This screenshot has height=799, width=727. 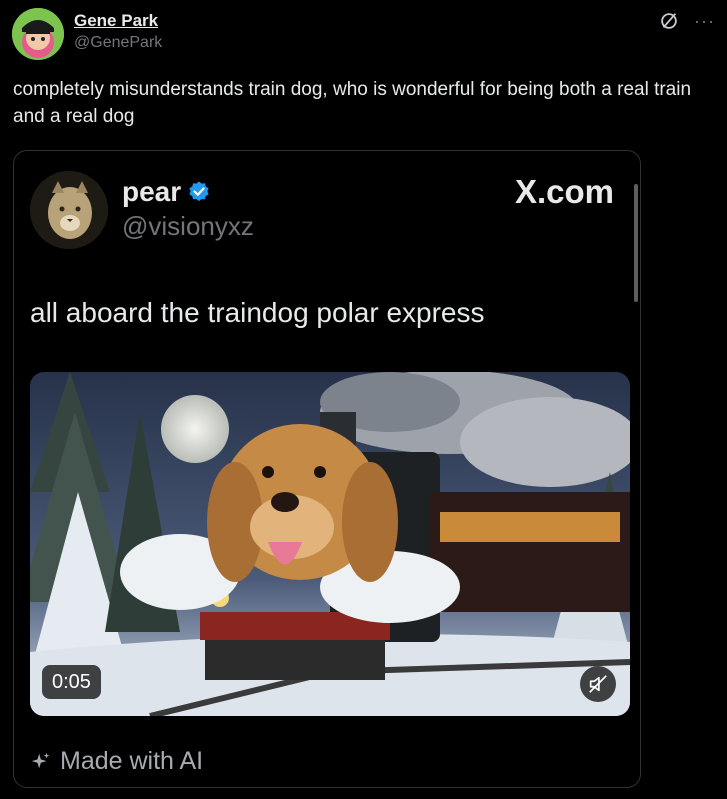 What do you see at coordinates (564, 192) in the screenshot?
I see `source-label: X.com` at bounding box center [564, 192].